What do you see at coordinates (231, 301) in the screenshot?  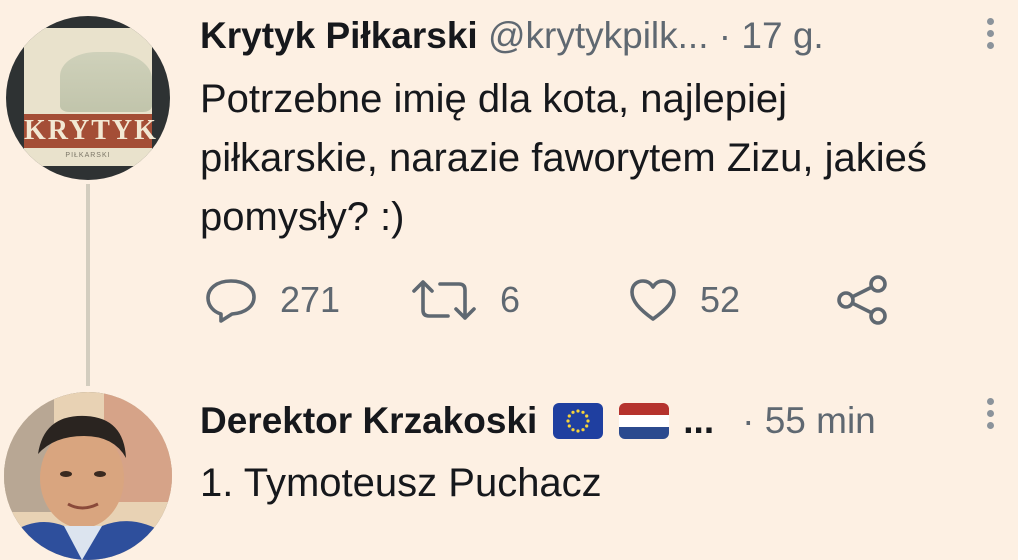 I see `reply-icon` at bounding box center [231, 301].